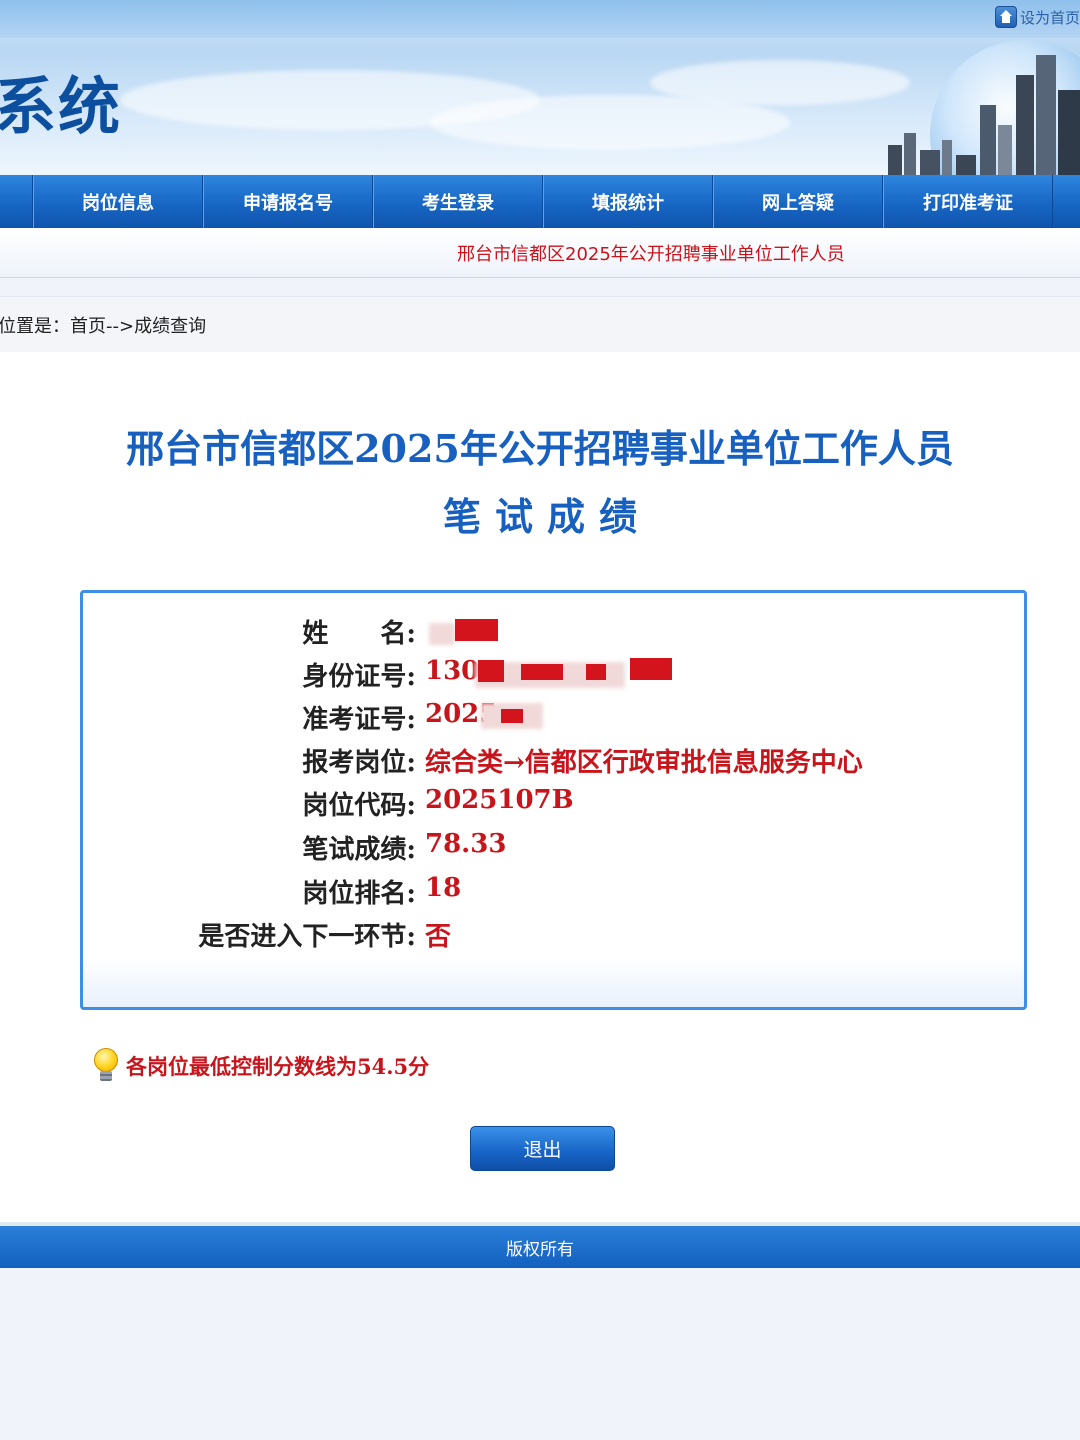 The image size is (1080, 1440). Describe the element at coordinates (106, 1066) in the screenshot. I see `lightbulb-icon` at that location.